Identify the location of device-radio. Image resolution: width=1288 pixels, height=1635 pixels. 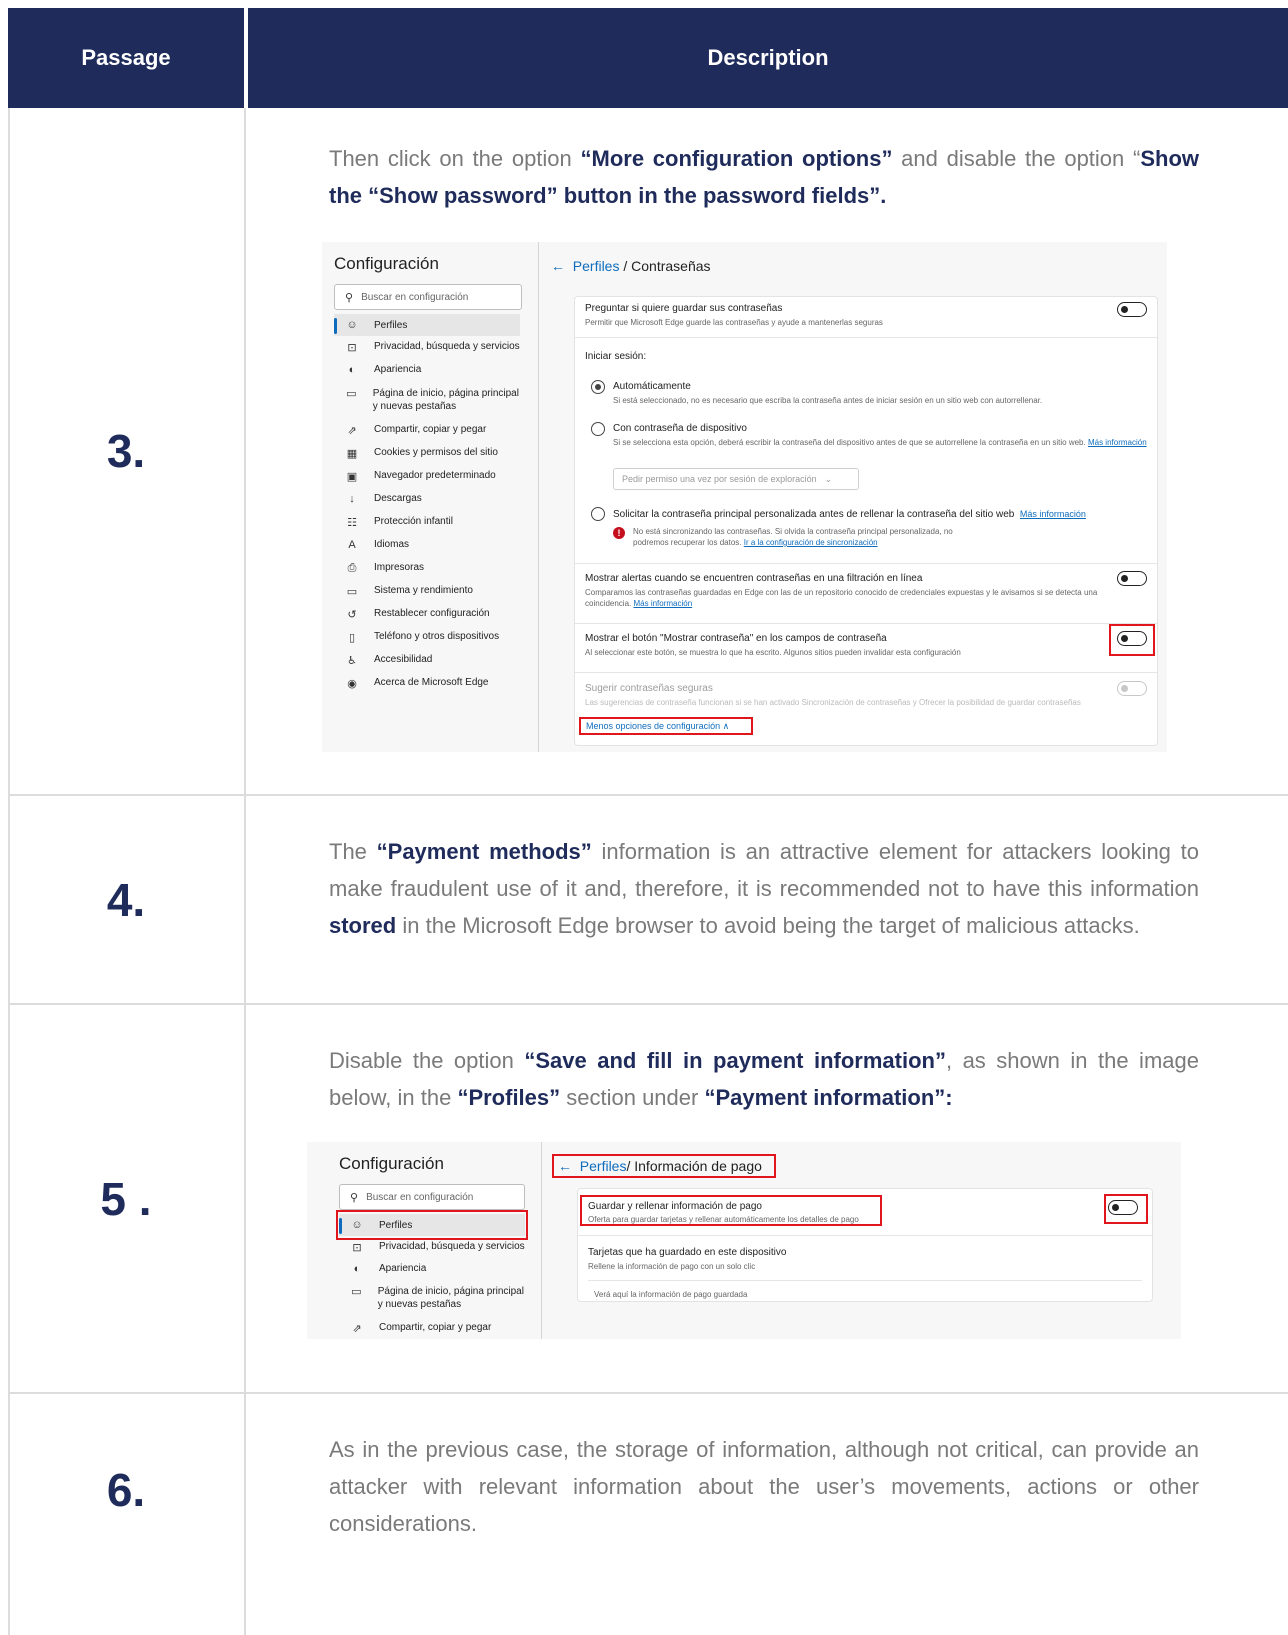
(598, 429).